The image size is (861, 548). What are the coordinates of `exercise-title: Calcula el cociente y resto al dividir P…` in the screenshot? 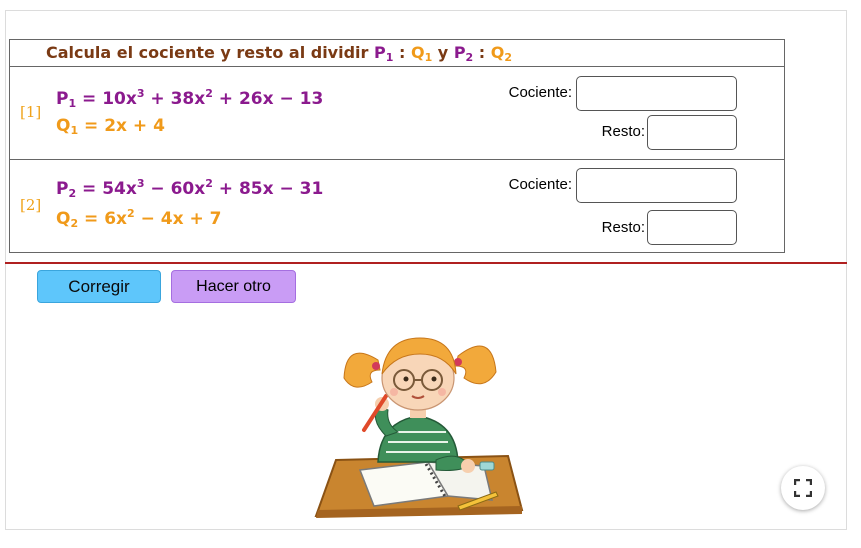 It's located at (397, 53).